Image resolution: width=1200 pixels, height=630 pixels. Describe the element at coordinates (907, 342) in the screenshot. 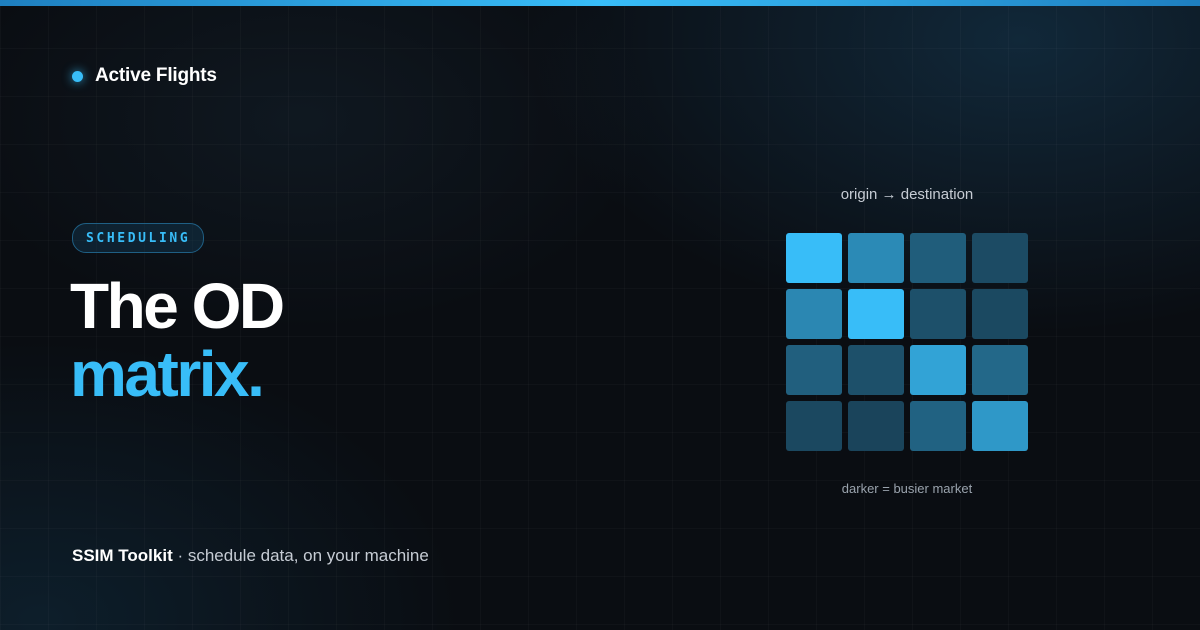

I see `od-matrix` at that location.